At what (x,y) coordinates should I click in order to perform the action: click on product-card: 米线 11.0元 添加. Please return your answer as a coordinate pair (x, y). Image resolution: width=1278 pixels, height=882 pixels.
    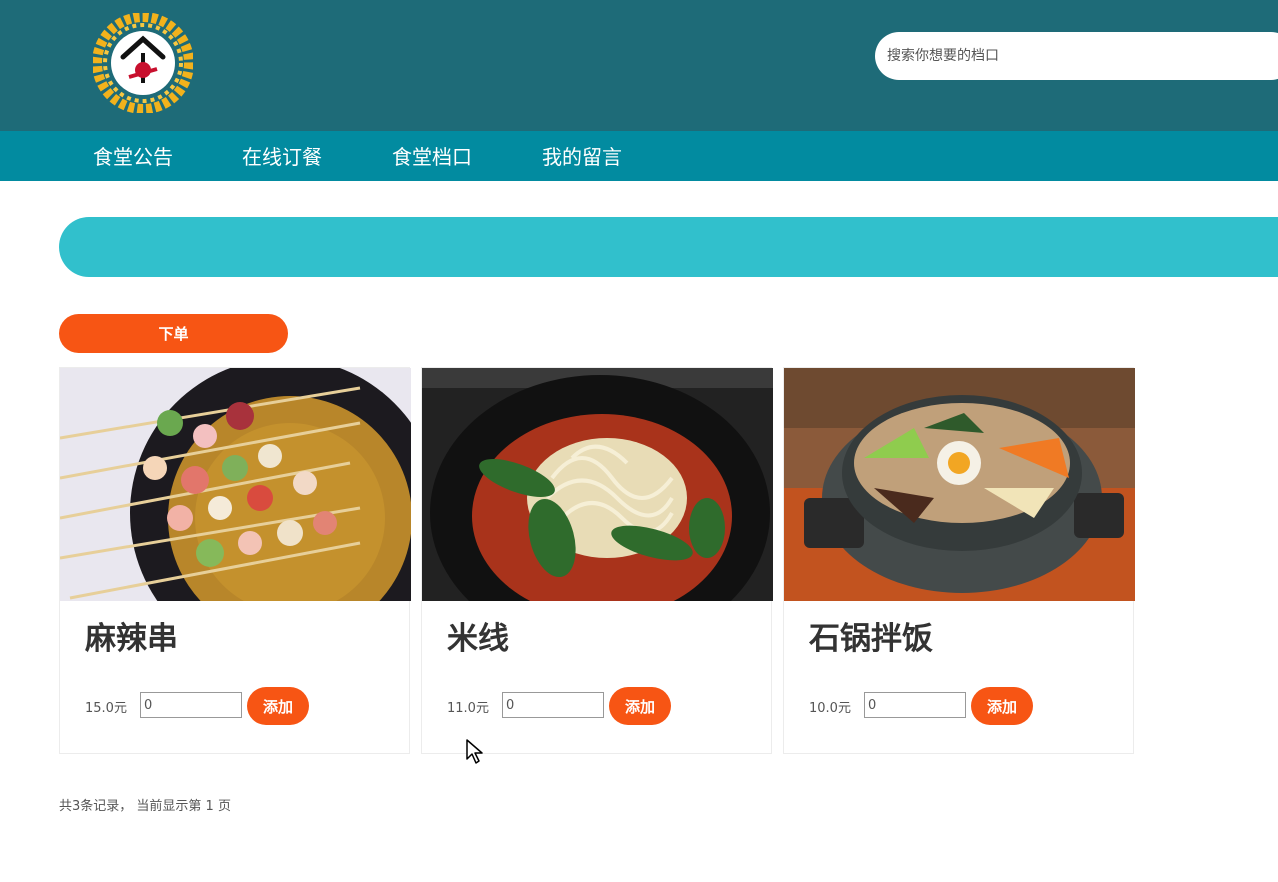
    Looking at the image, I should click on (597, 560).